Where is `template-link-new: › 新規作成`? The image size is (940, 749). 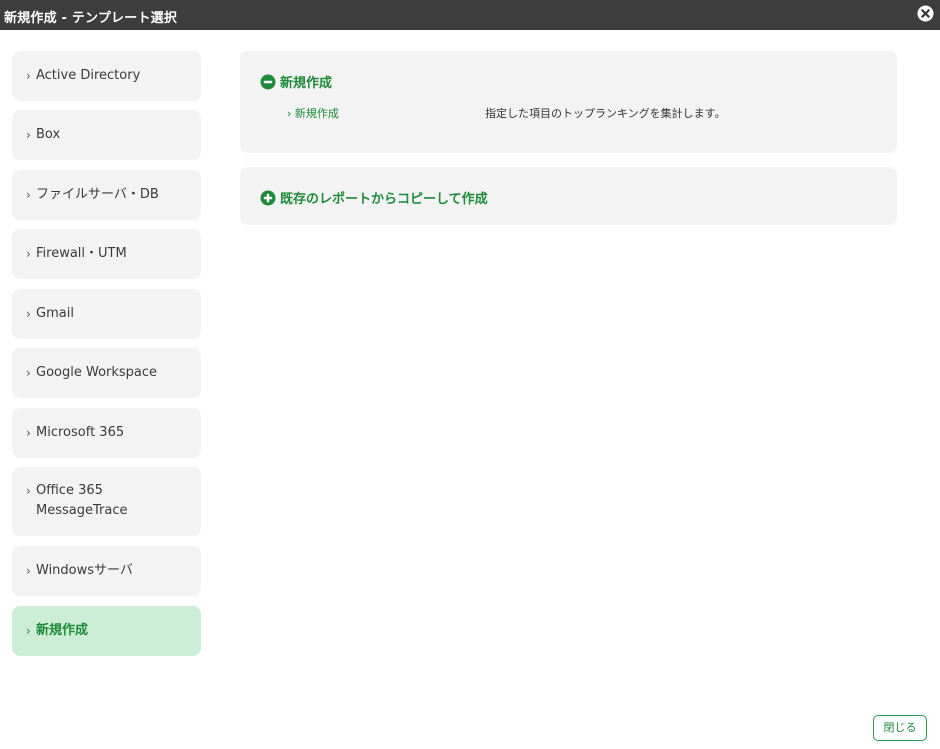
template-link-new: › 新規作成 is located at coordinates (313, 113).